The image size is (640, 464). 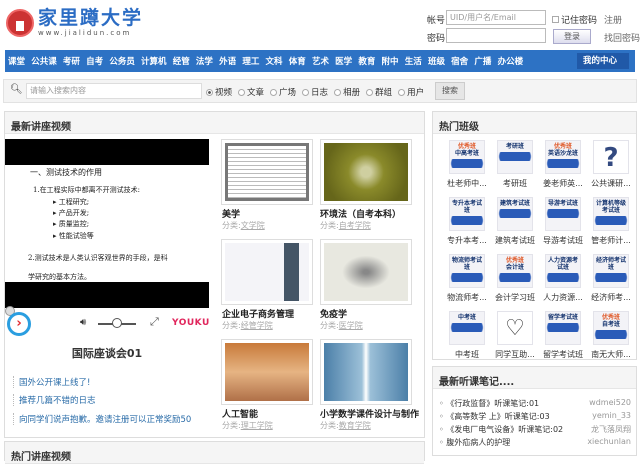 What do you see at coordinates (191, 323) in the screenshot?
I see `youku-logo: YOUKU` at bounding box center [191, 323].